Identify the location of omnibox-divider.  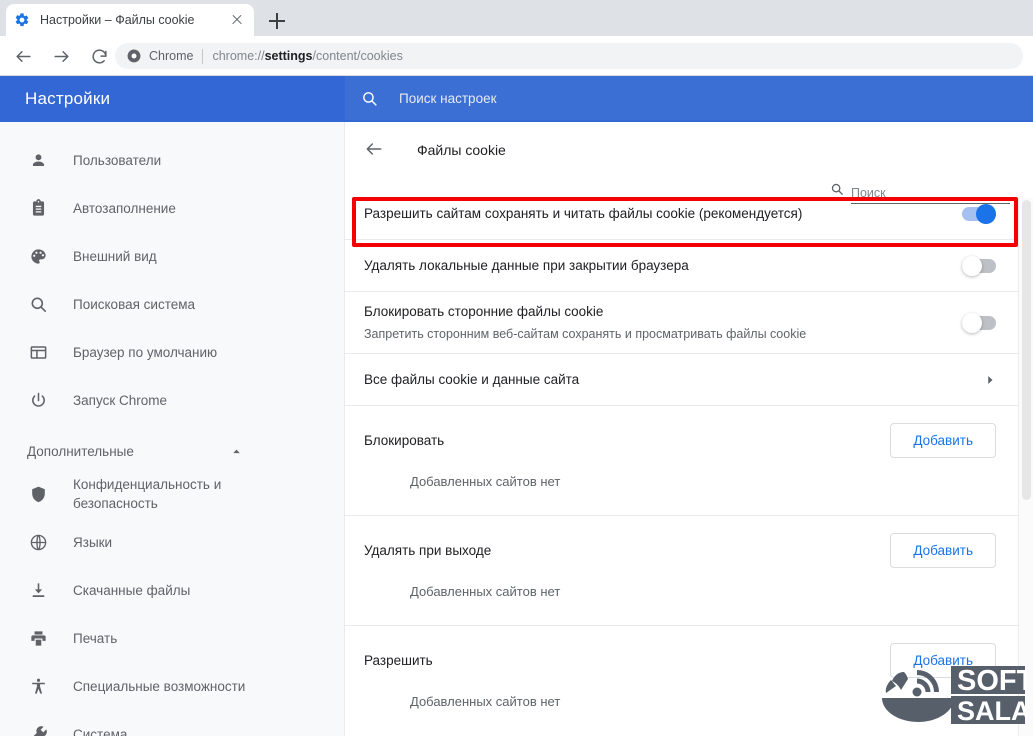
(203, 56).